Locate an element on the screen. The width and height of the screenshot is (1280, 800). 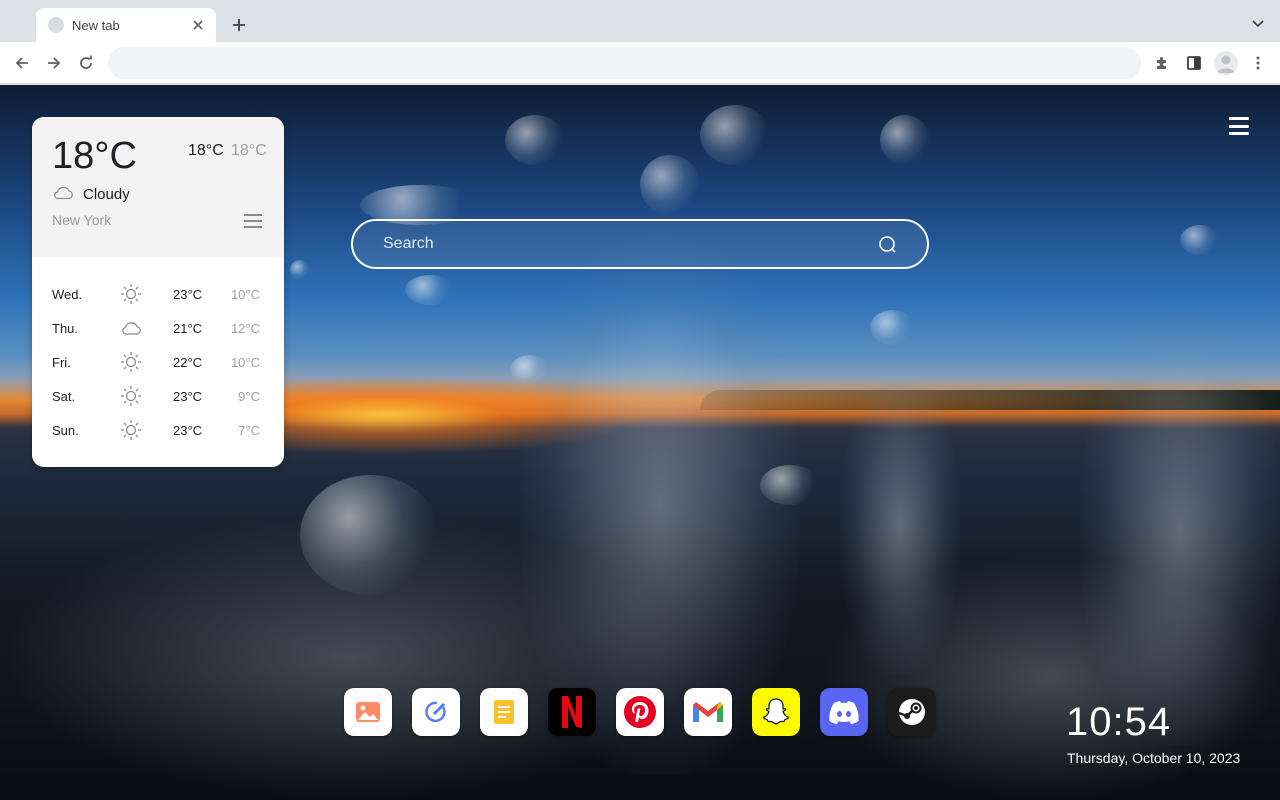
forecast-day: Sat. is located at coordinates (64, 396).